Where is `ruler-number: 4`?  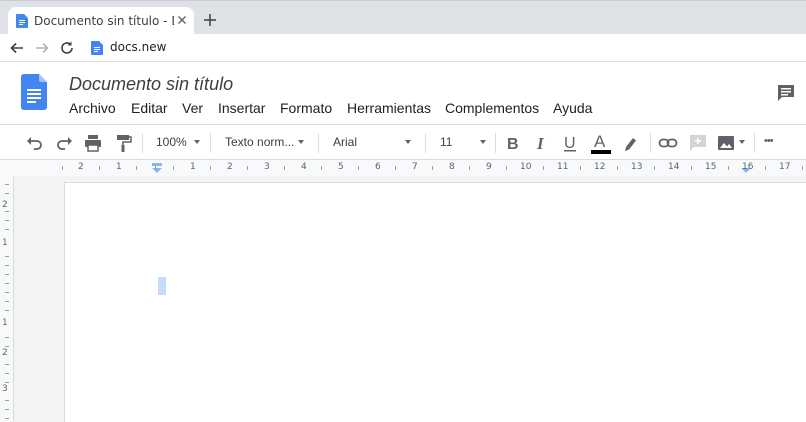 ruler-number: 4 is located at coordinates (304, 167).